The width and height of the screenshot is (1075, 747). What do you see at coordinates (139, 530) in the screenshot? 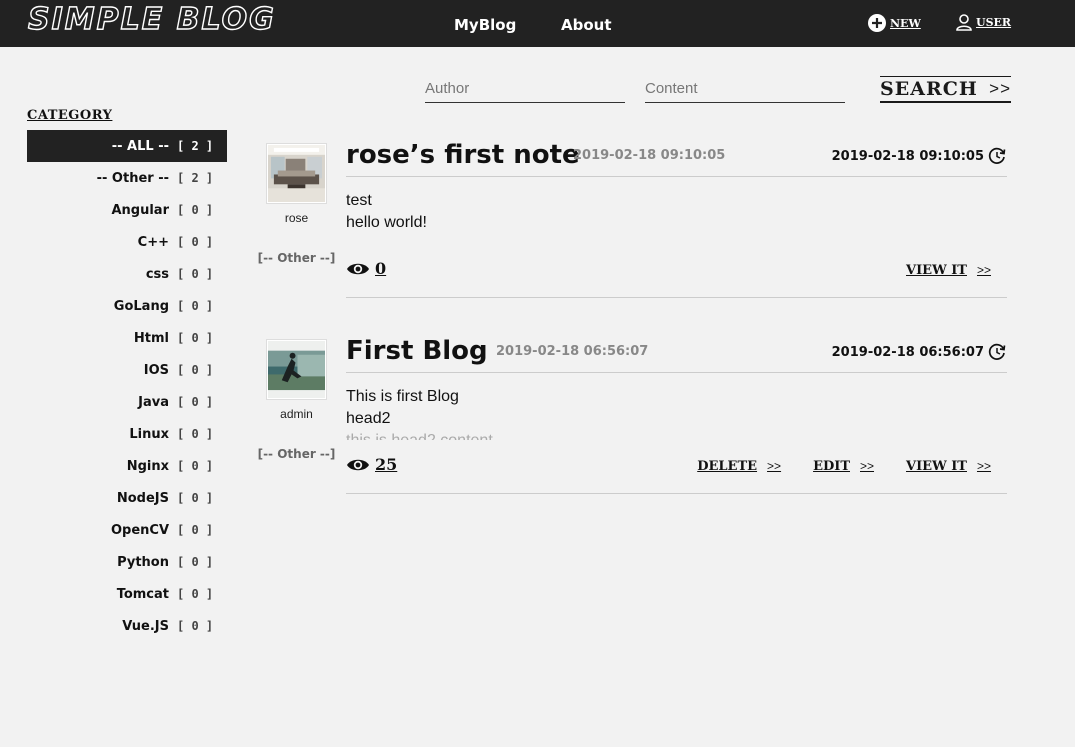
I see `category-label: OpenCV` at bounding box center [139, 530].